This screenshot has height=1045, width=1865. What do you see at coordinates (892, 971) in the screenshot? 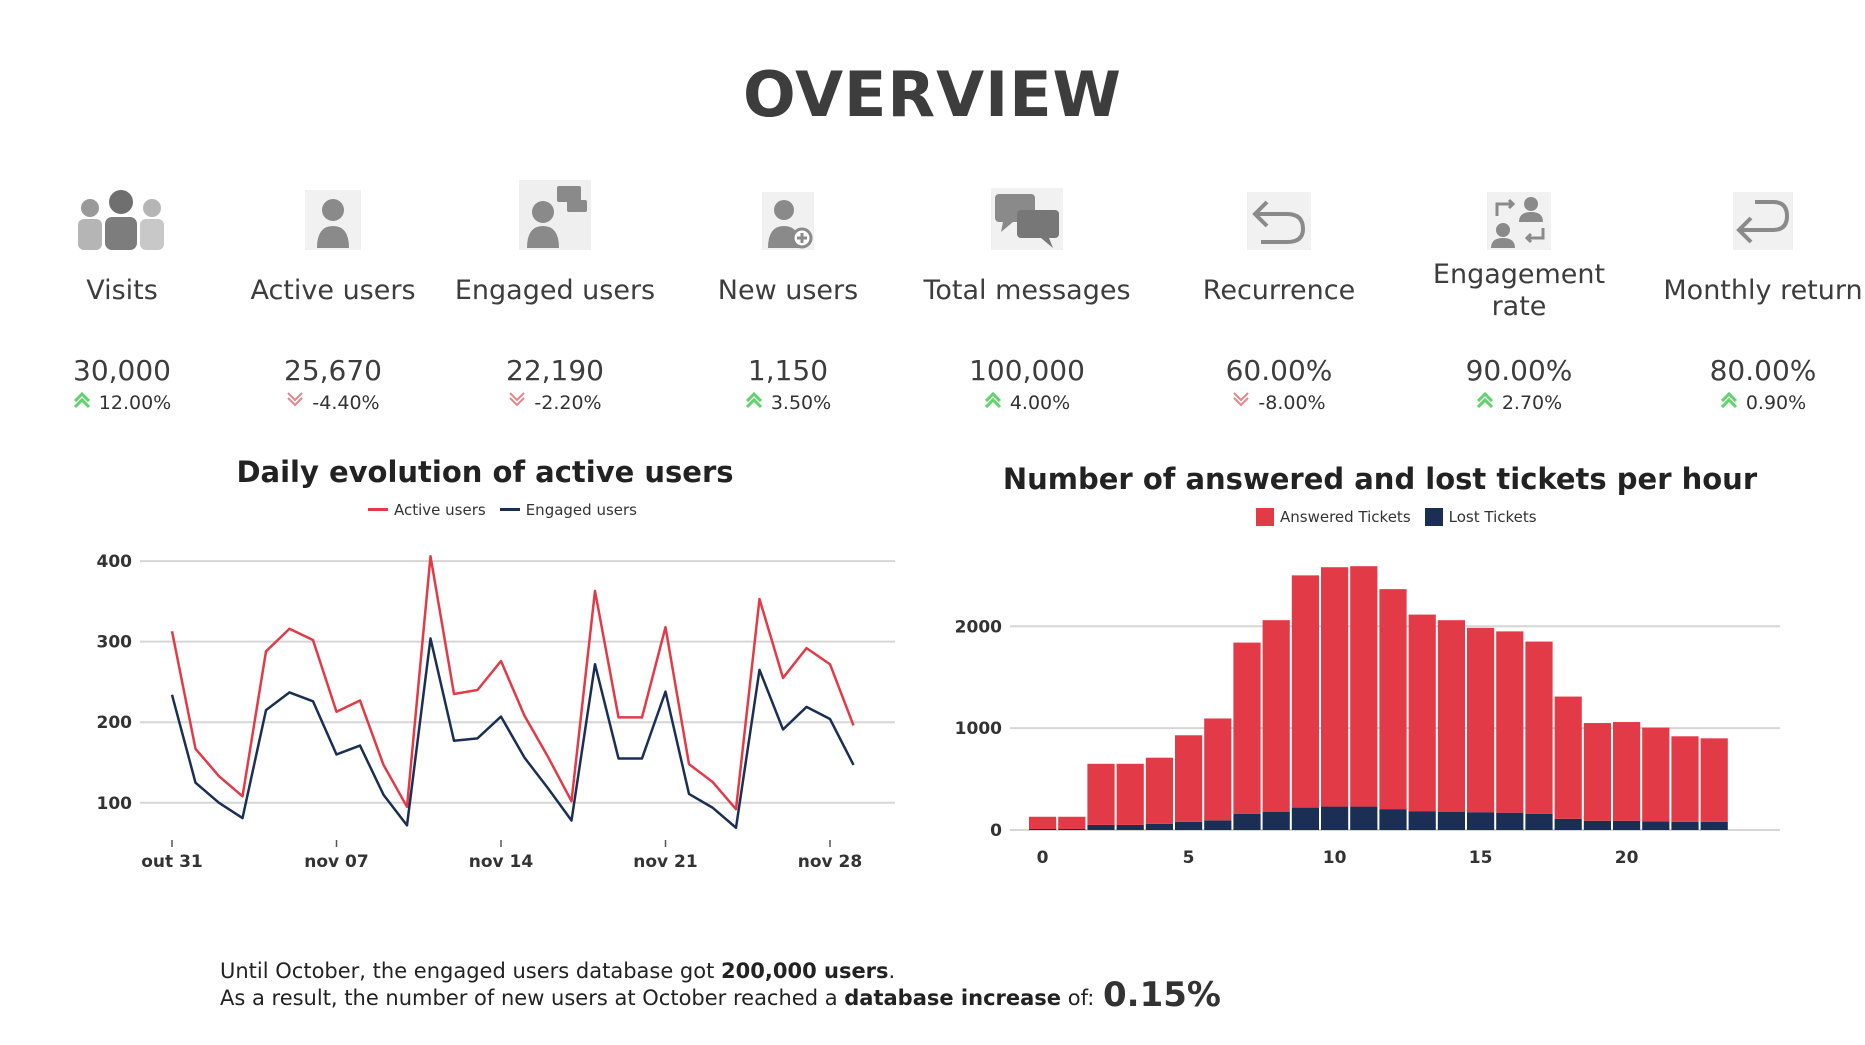
I see `footer-line1-end: .` at bounding box center [892, 971].